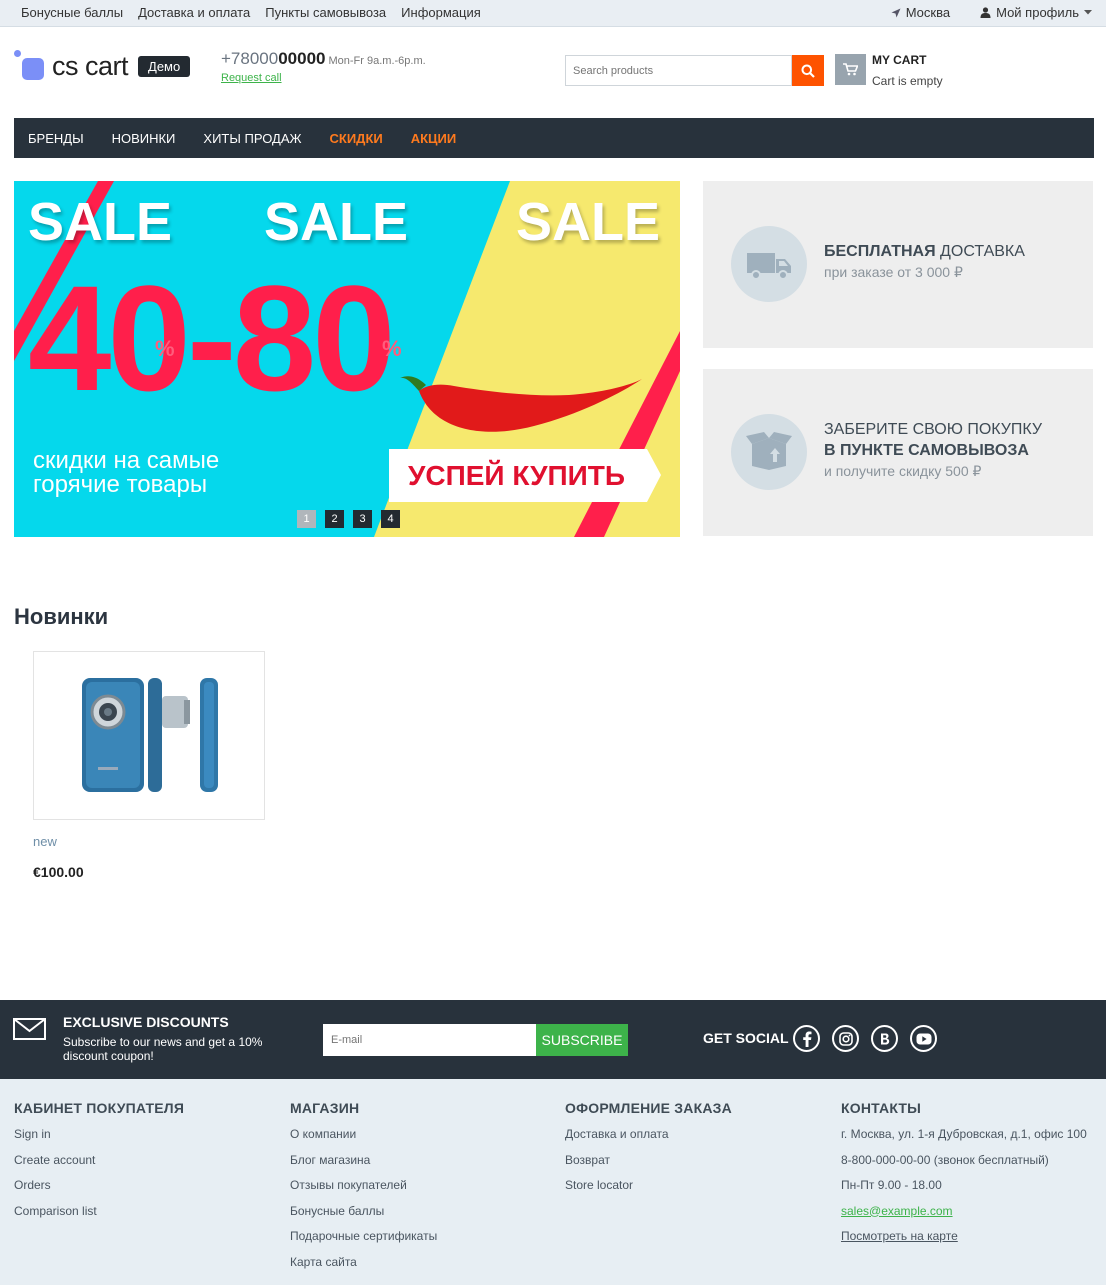  I want to click on banner-sale-2: SALE, so click(336, 222).